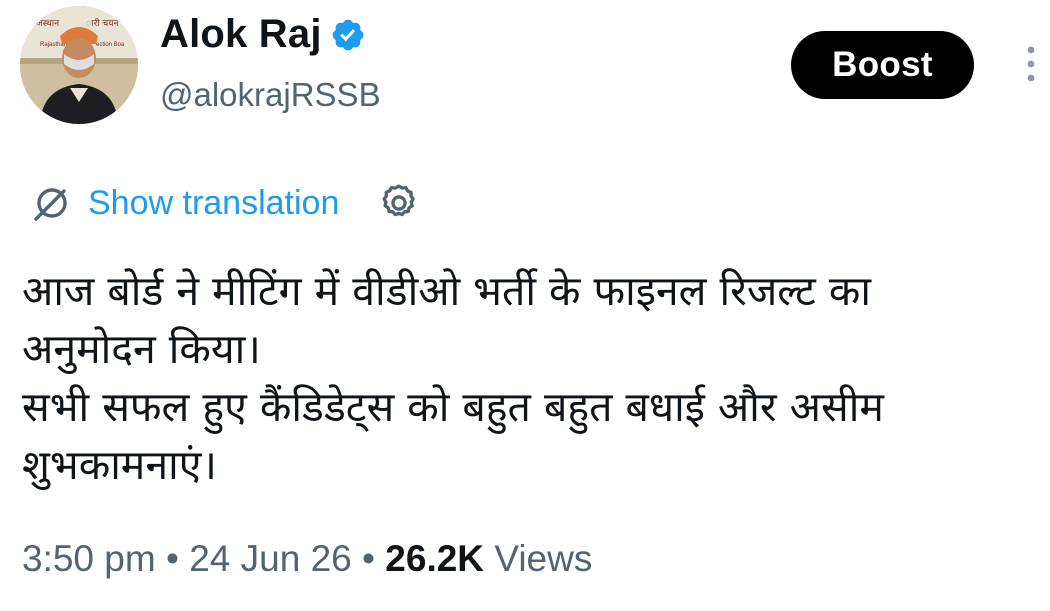 The height and width of the screenshot is (611, 1050). I want to click on verified-badge-icon, so click(348, 35).